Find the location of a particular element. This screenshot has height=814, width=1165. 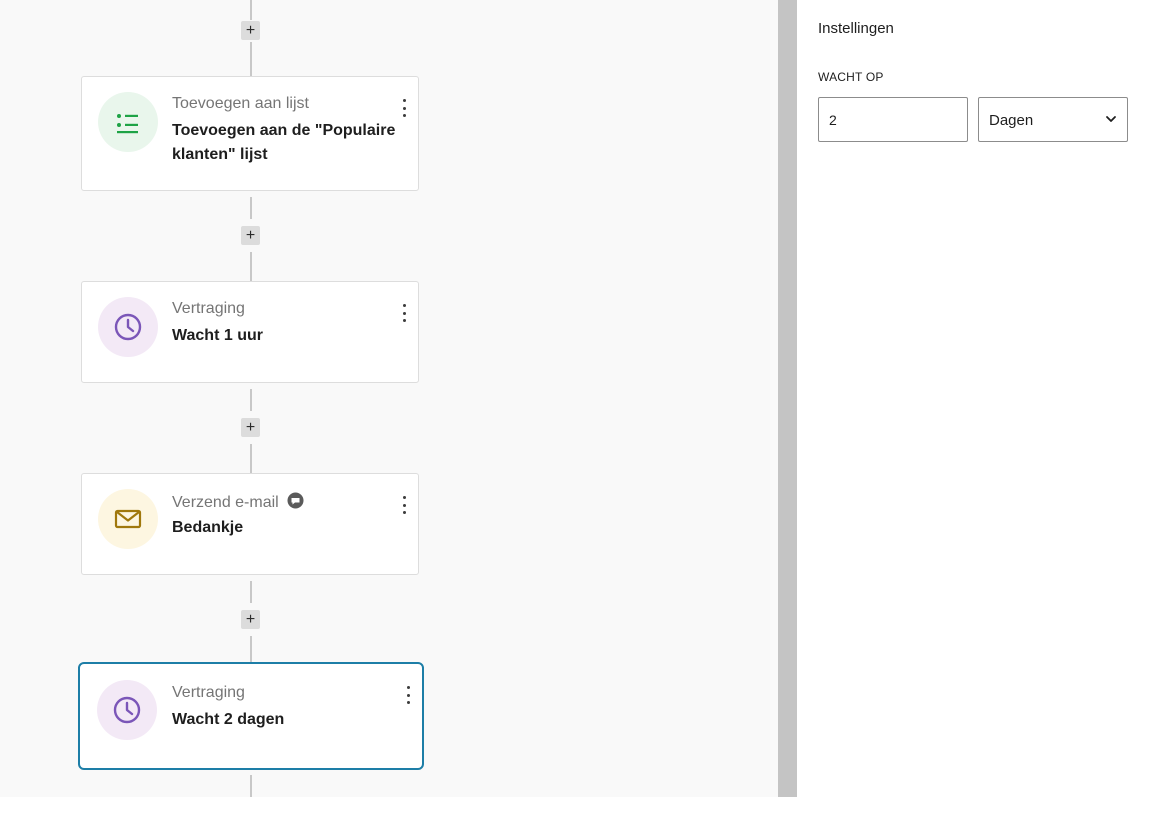

wait-for-label: WACHT OP is located at coordinates (851, 77).